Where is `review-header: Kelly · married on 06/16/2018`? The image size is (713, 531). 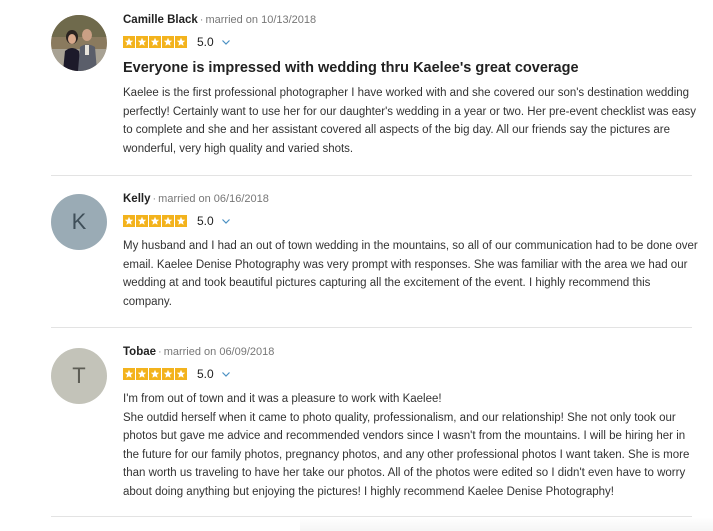
review-header: Kelly · married on 06/16/2018 is located at coordinates (196, 199).